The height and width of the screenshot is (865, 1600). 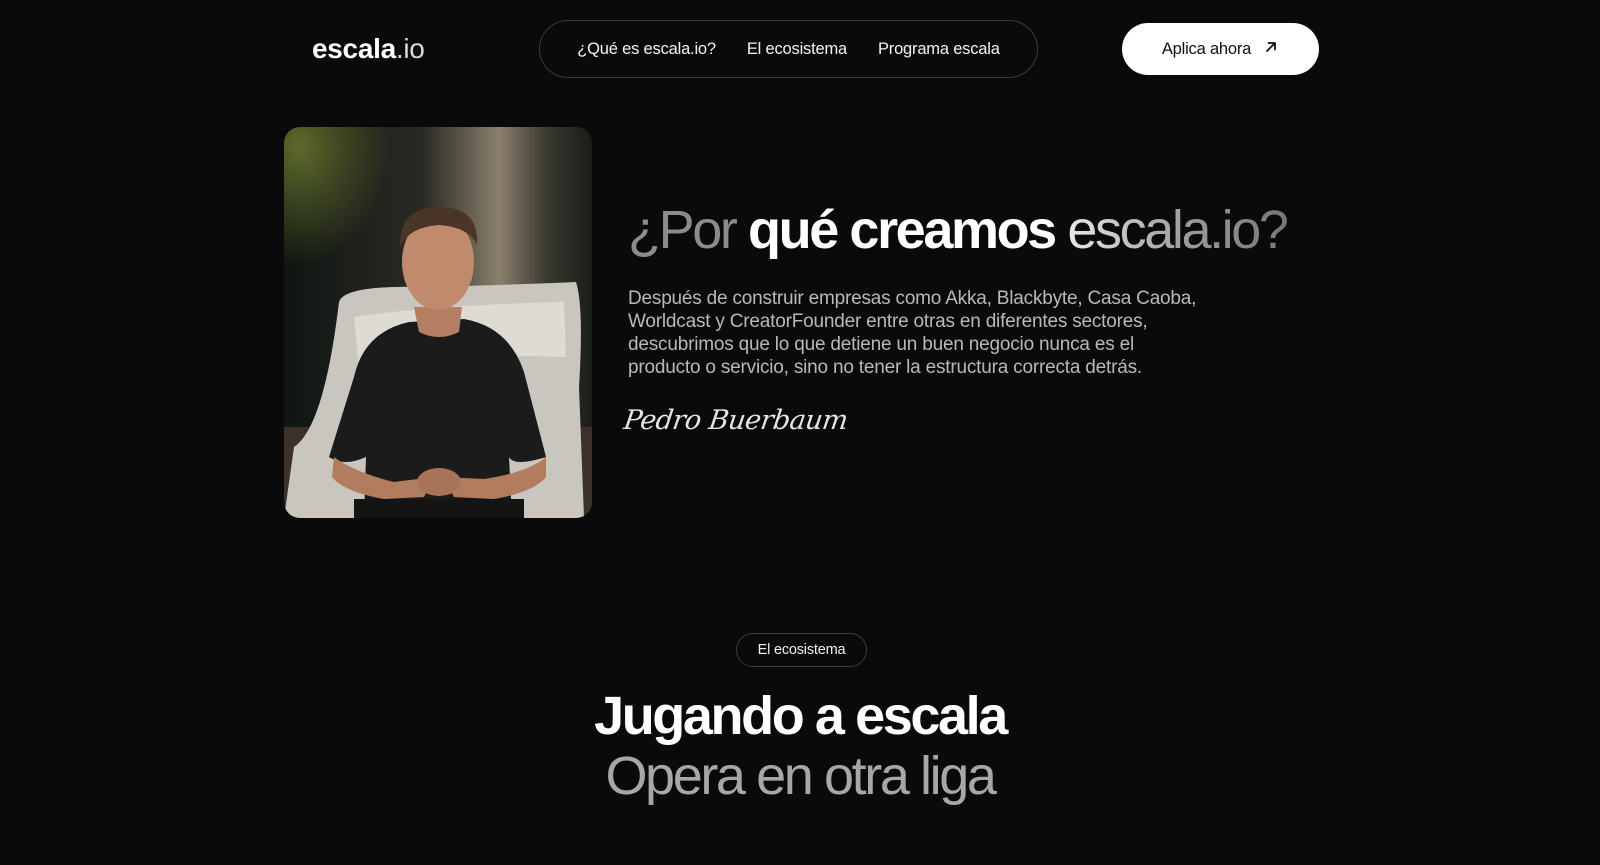 What do you see at coordinates (410, 48) in the screenshot?
I see `logo-suffix: .io` at bounding box center [410, 48].